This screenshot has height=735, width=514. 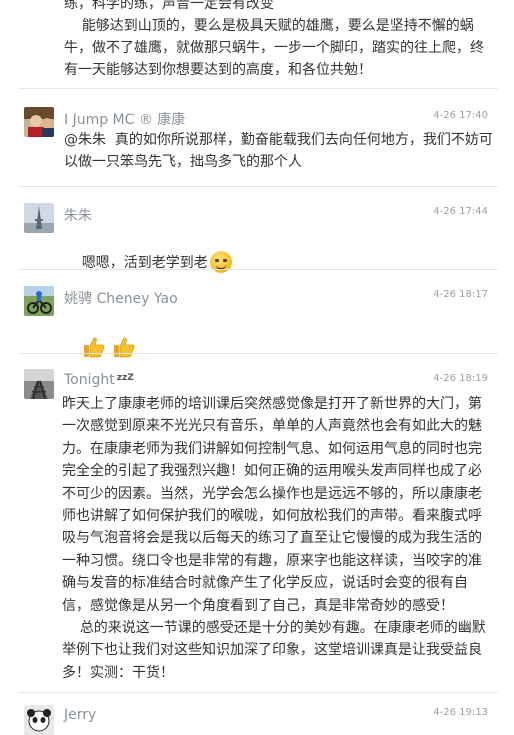 What do you see at coordinates (89, 380) in the screenshot?
I see `comment-author-name: Tonight` at bounding box center [89, 380].